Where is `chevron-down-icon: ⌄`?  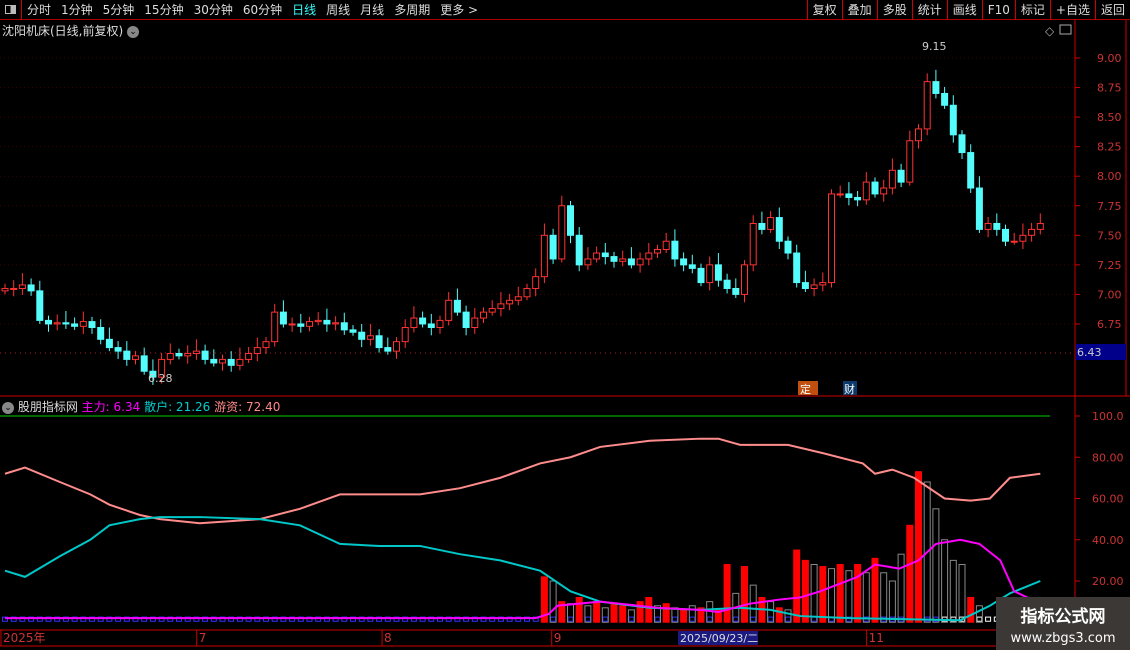 chevron-down-icon: ⌄ is located at coordinates (8, 407).